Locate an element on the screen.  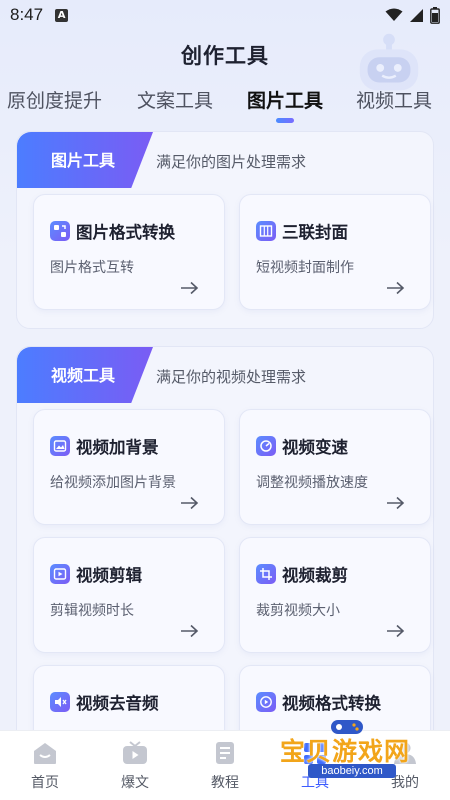
watermark-text: 宝贝游戏网 is located at coordinates (345, 751).